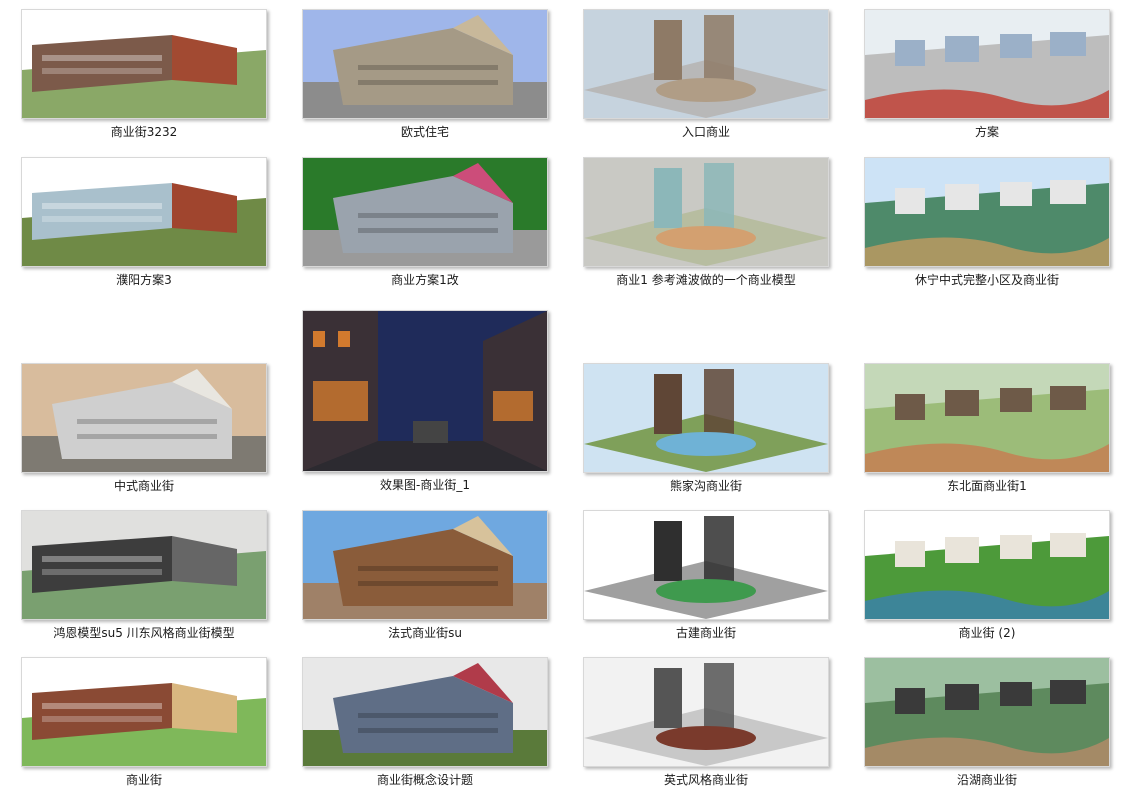 Image resolution: width=1132 pixels, height=800 pixels. What do you see at coordinates (425, 280) in the screenshot?
I see `thumbnail-label: 商业方案1改` at bounding box center [425, 280].